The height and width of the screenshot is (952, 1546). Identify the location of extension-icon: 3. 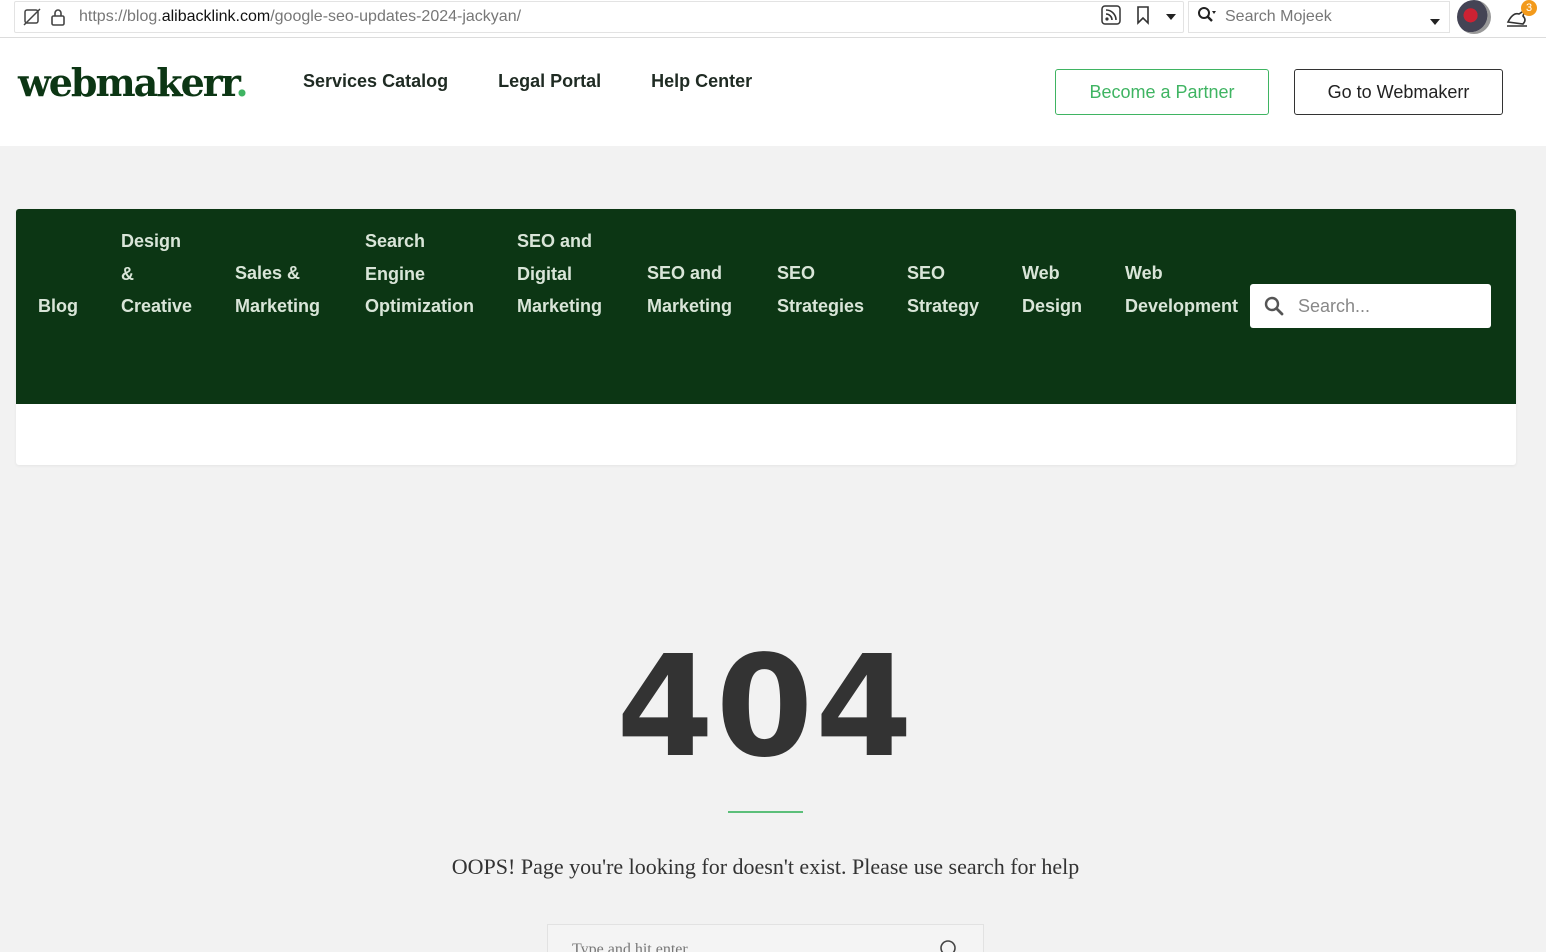
(1521, 15).